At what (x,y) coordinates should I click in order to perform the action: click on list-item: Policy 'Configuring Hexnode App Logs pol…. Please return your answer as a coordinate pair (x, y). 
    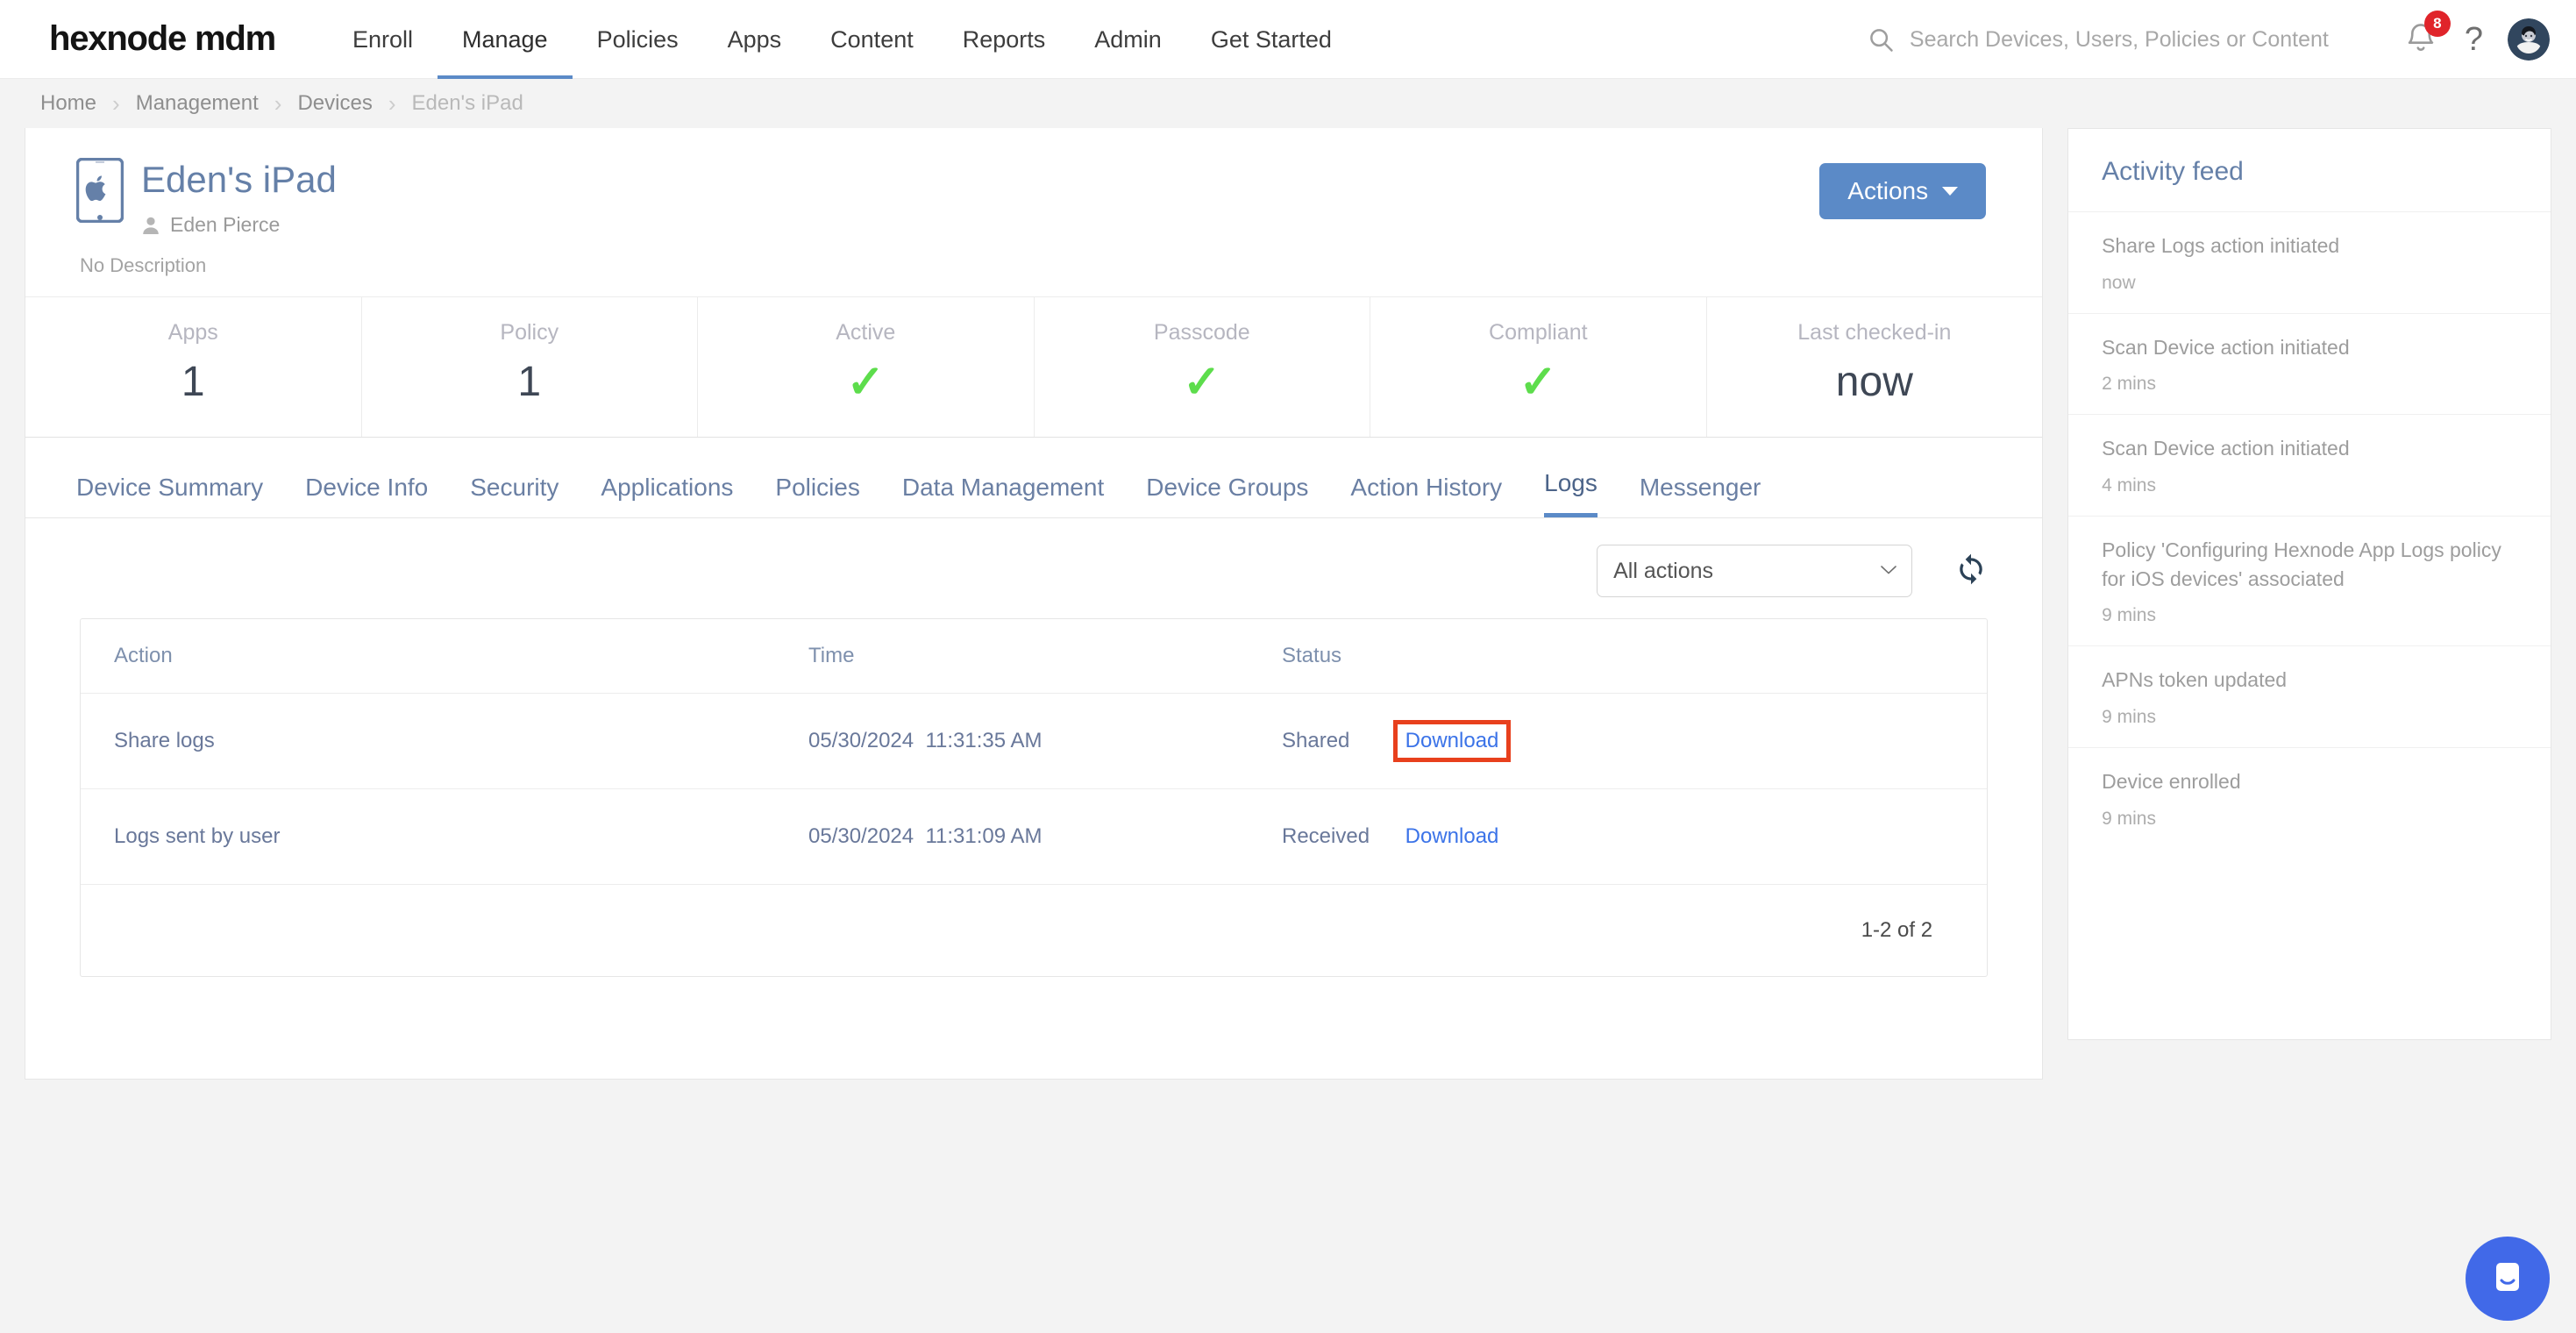
    Looking at the image, I should click on (2309, 580).